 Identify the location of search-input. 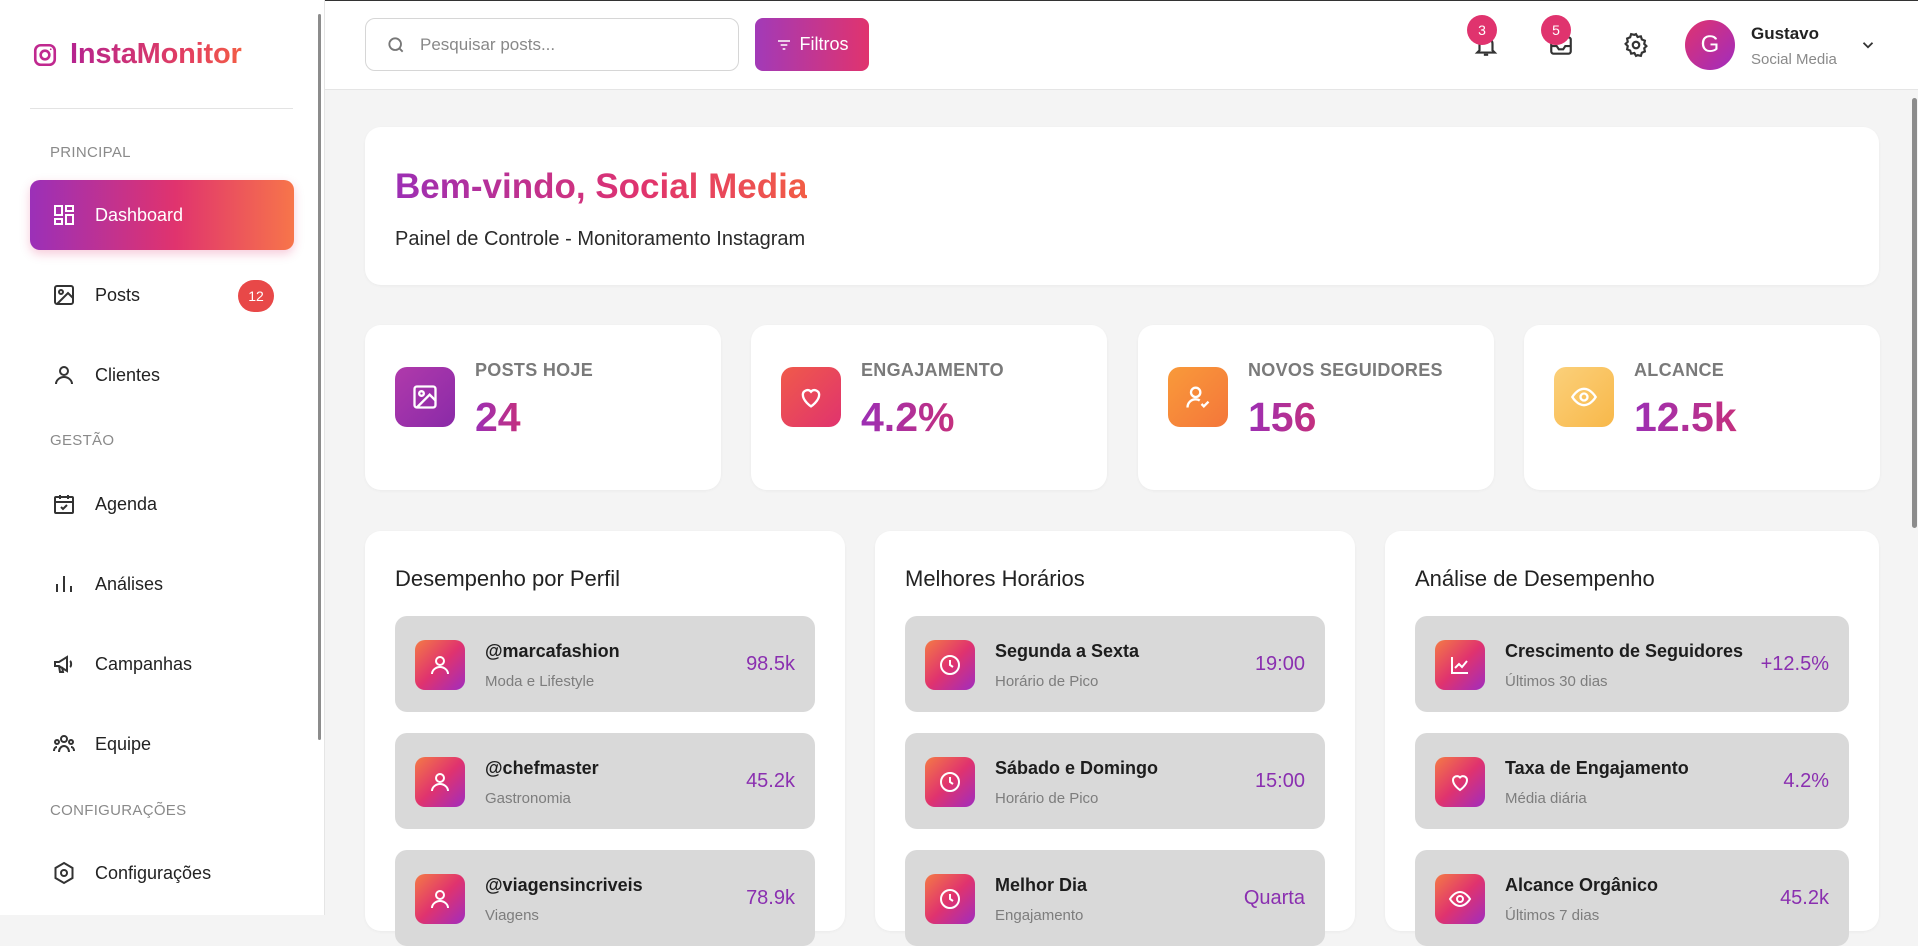
(570, 44).